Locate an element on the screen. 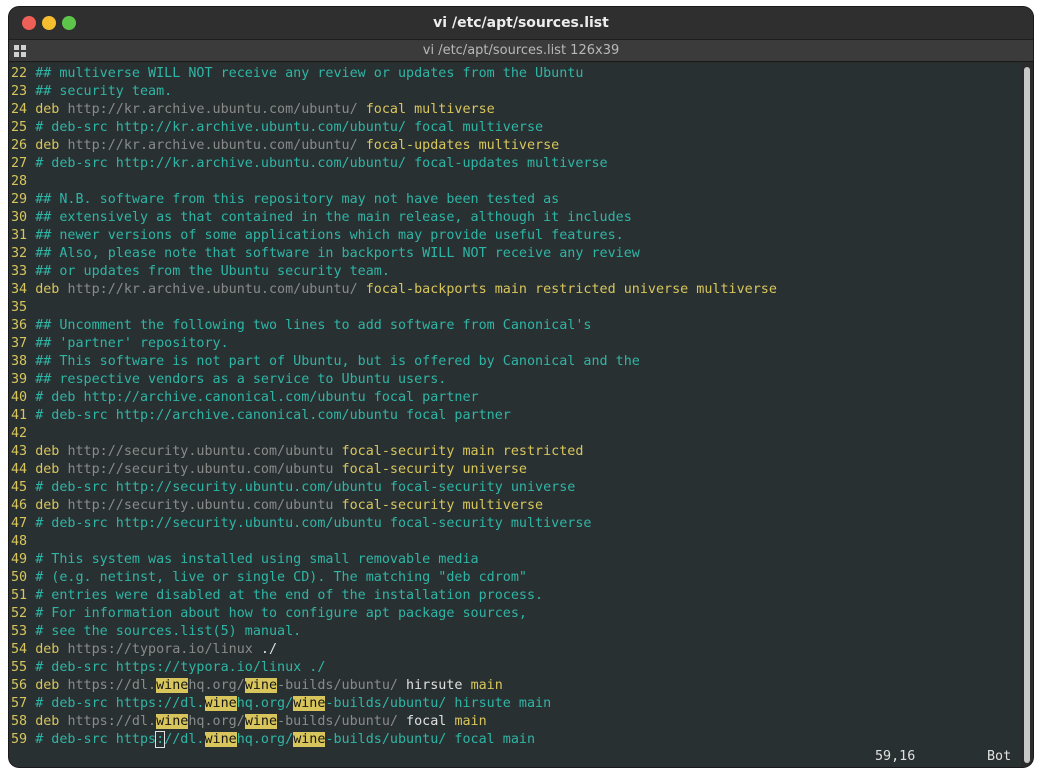 This screenshot has width=1042, height=775. editor-line: 28 is located at coordinates (22, 182).